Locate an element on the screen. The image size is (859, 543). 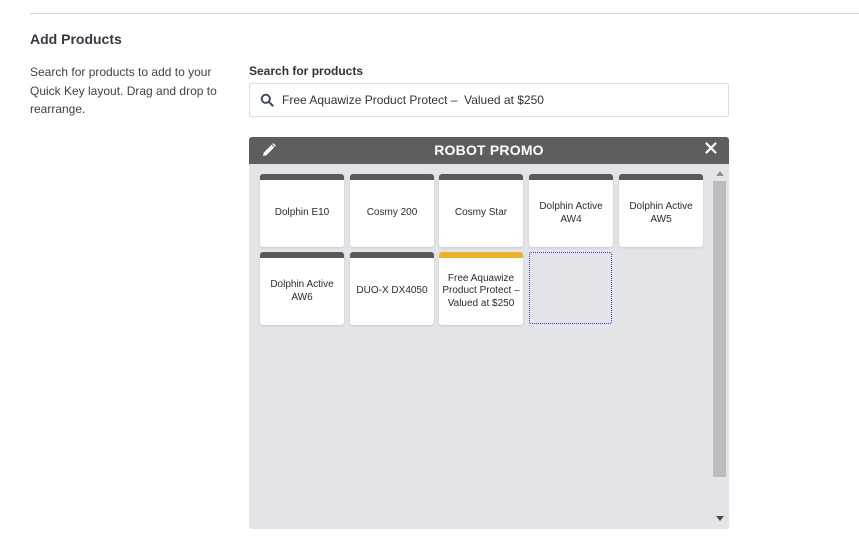
tile-label: DUO-X DX4050 is located at coordinates (392, 291).